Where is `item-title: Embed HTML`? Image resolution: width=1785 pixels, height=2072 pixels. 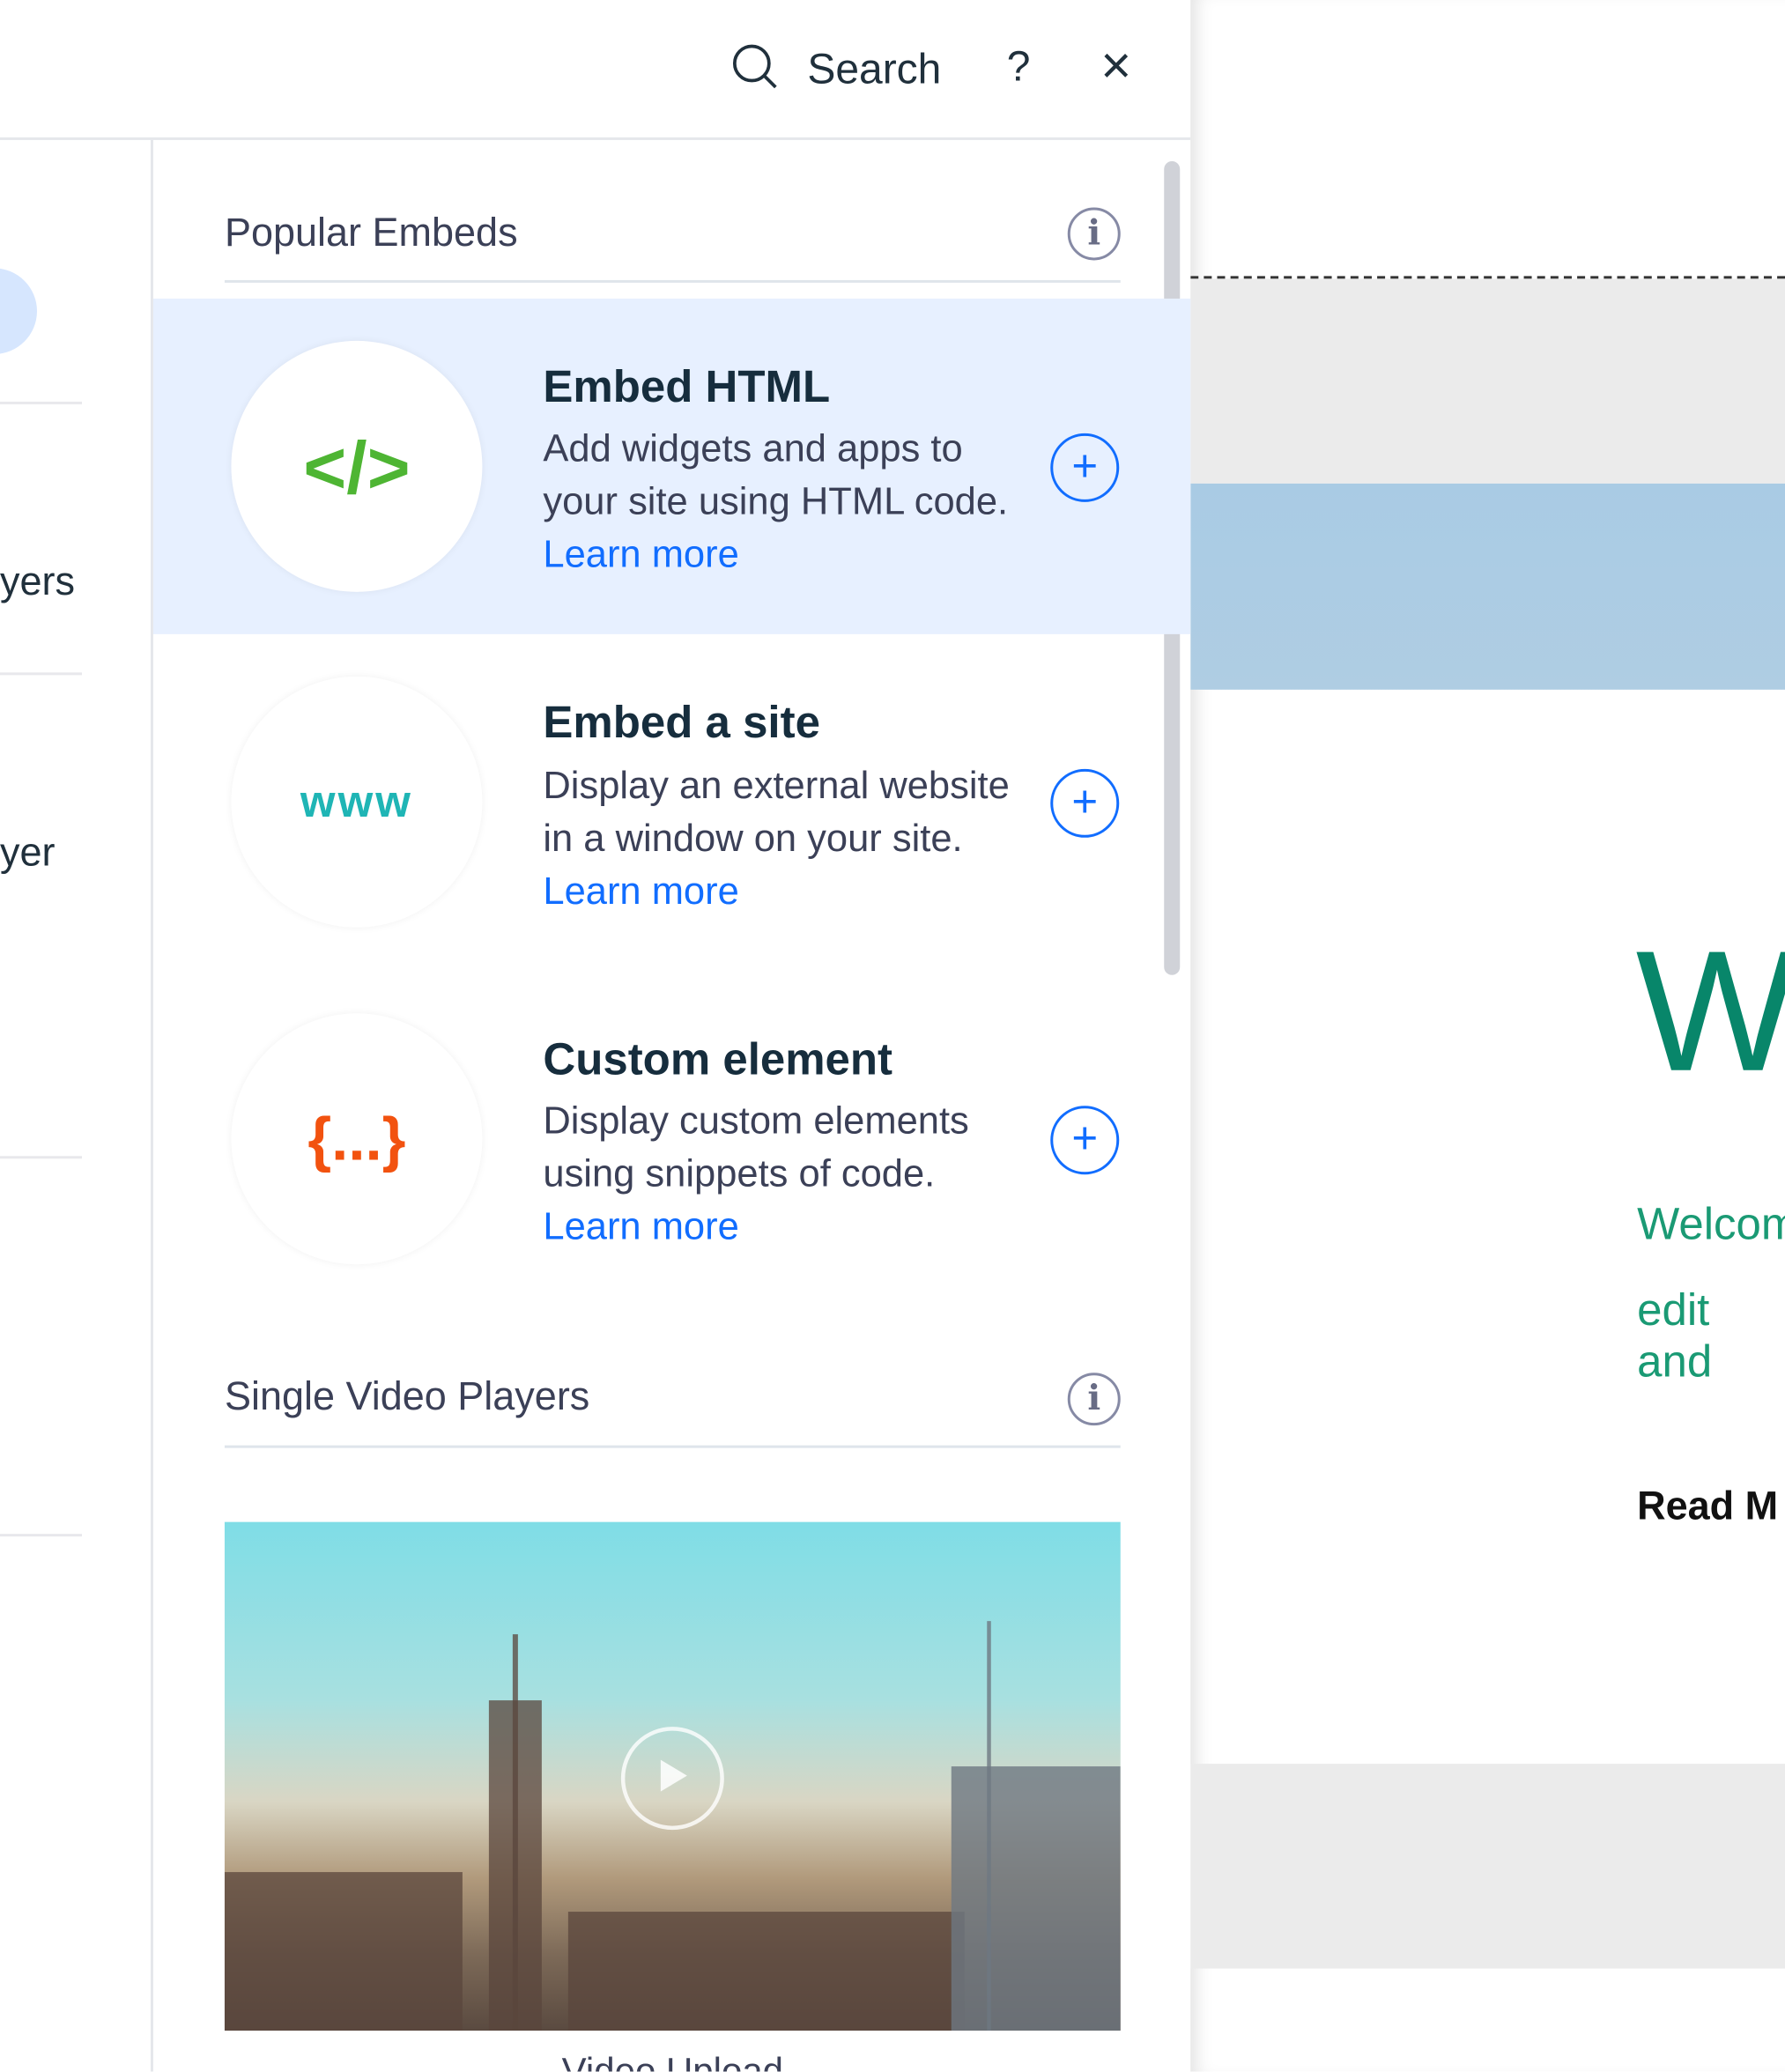
item-title: Embed HTML is located at coordinates (687, 386).